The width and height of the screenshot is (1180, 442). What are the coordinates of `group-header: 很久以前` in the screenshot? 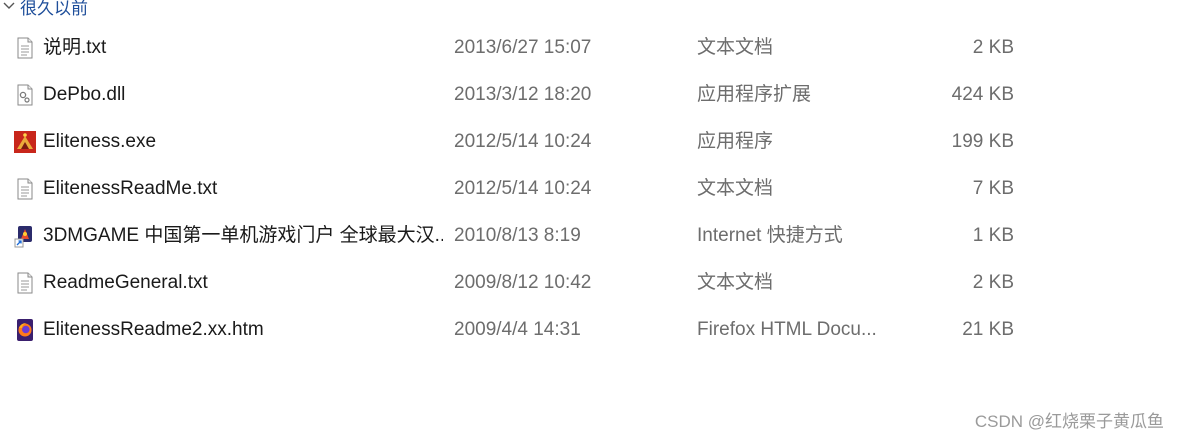 It's located at (44, 9).